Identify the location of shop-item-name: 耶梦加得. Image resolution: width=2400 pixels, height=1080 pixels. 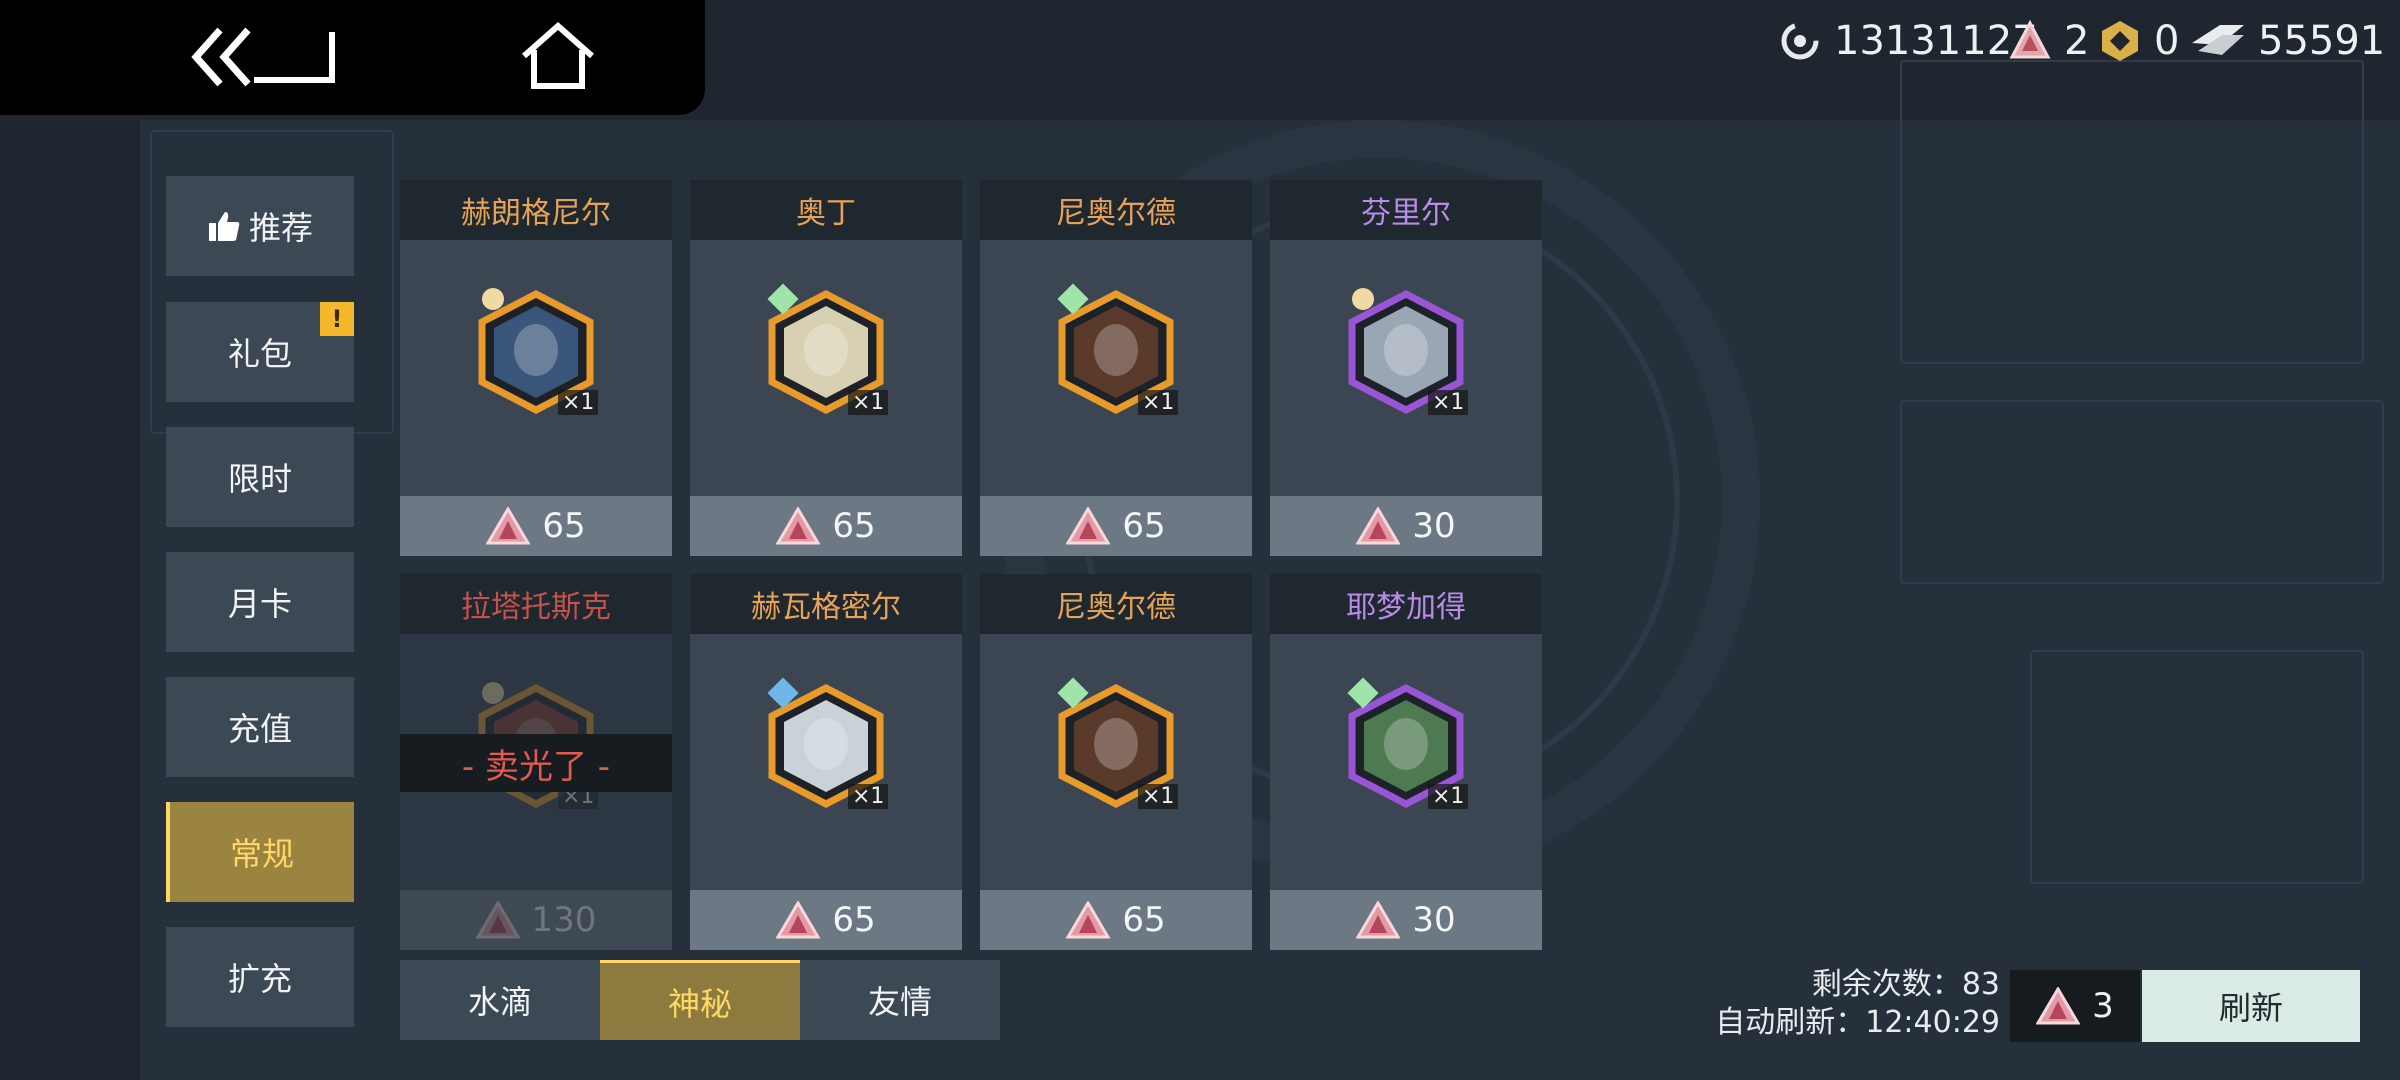
(1406, 604).